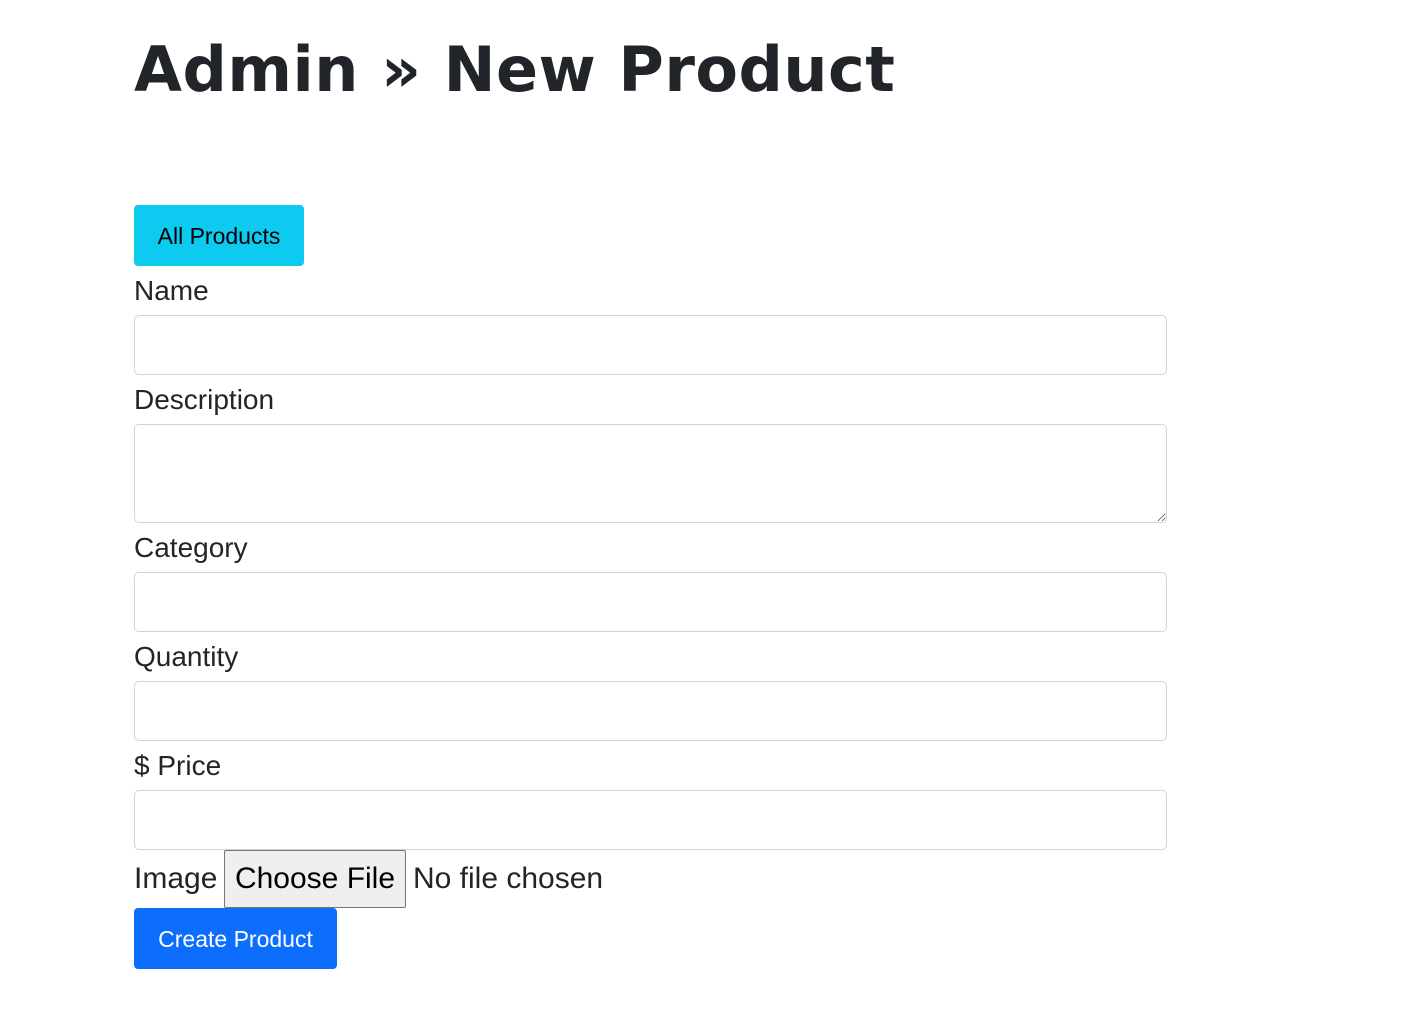 This screenshot has height=1013, width=1402. What do you see at coordinates (235, 938) in the screenshot?
I see `create-product-button: Create Product` at bounding box center [235, 938].